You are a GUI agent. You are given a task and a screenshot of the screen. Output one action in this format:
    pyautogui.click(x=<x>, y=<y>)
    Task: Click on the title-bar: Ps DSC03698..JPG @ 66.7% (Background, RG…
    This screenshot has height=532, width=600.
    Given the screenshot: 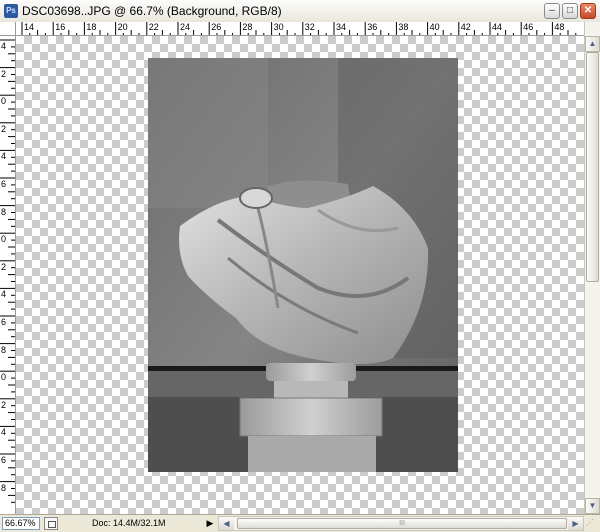 What is the action you would take?
    pyautogui.click(x=300, y=11)
    